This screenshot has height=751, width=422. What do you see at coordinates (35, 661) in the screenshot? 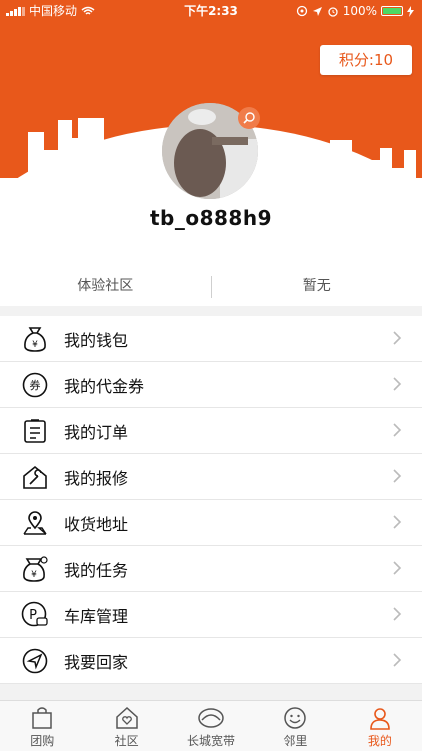
I see `navigate-icon` at bounding box center [35, 661].